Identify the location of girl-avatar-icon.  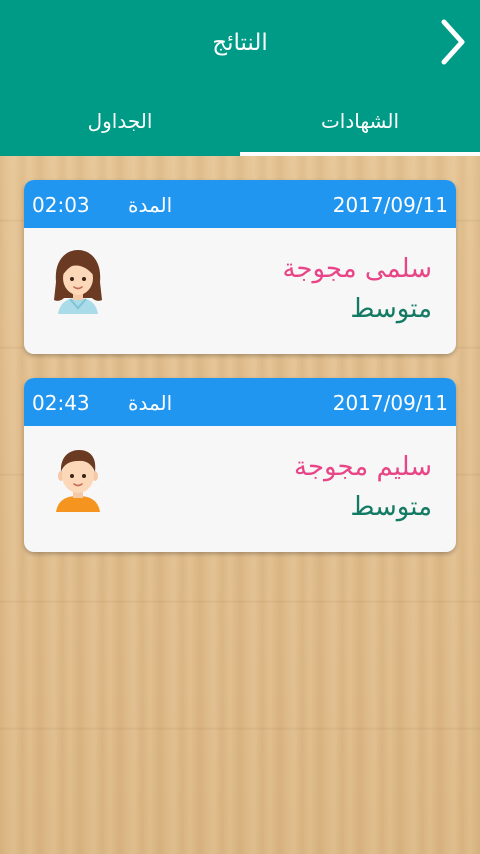
(78, 281).